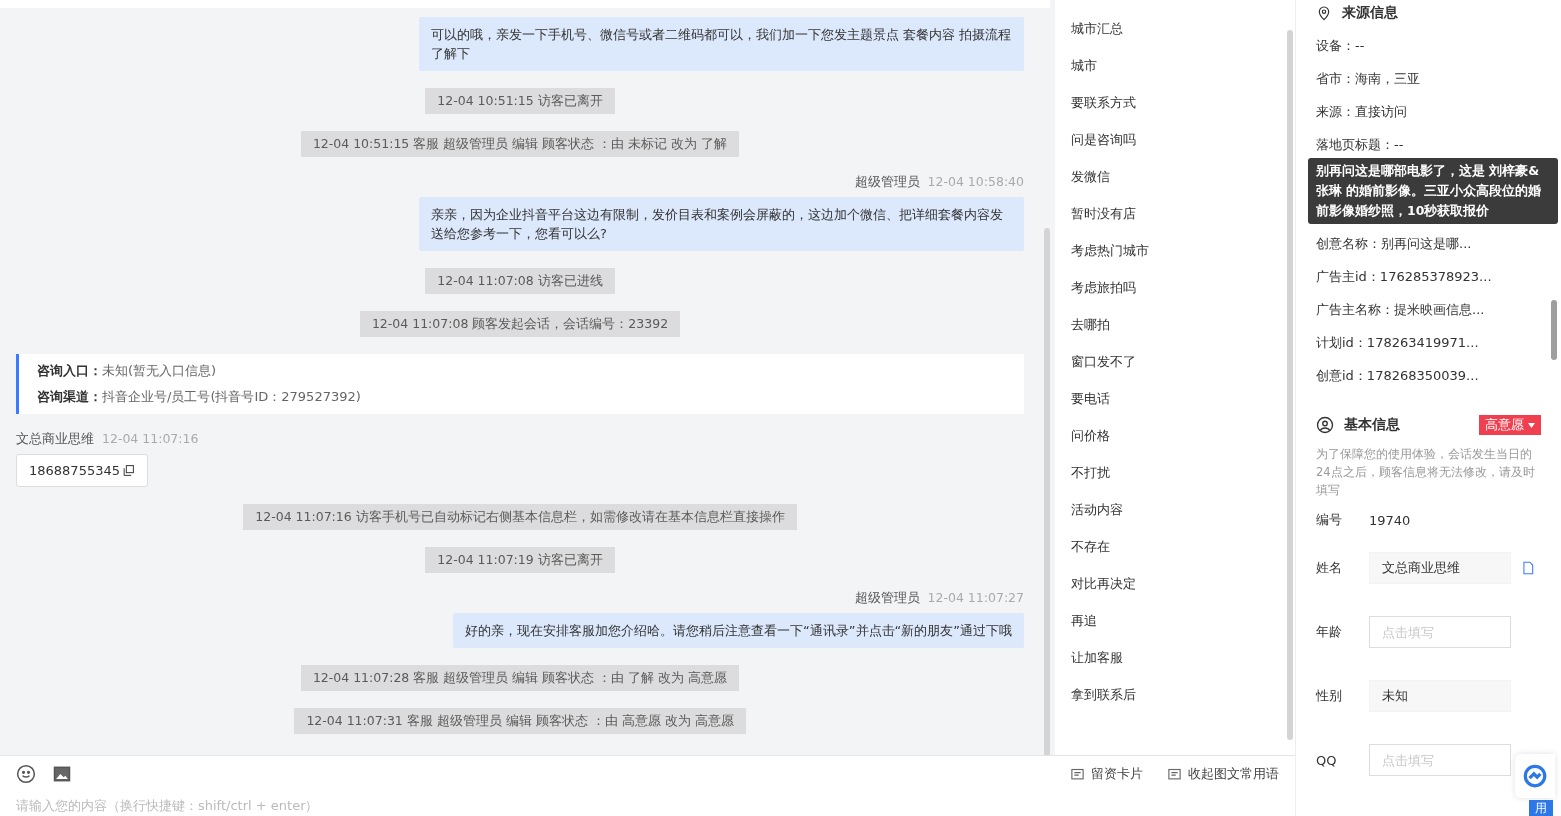  I want to click on field-label: QQ, so click(1327, 760).